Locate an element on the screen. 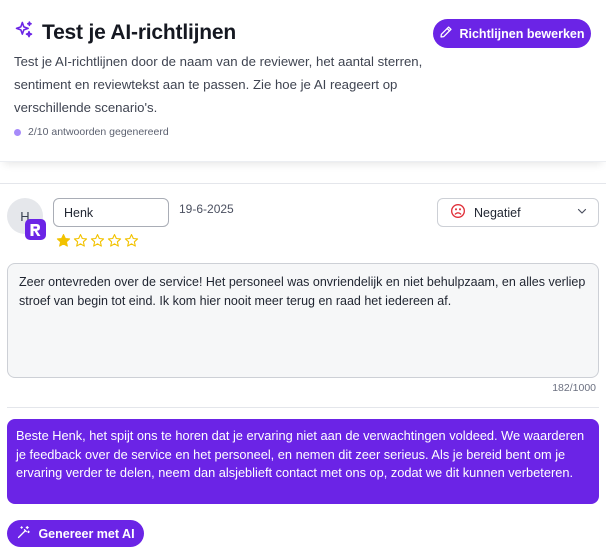 The image size is (606, 554). edit-guidelines-button: Richtlijnen bewerken is located at coordinates (512, 33).